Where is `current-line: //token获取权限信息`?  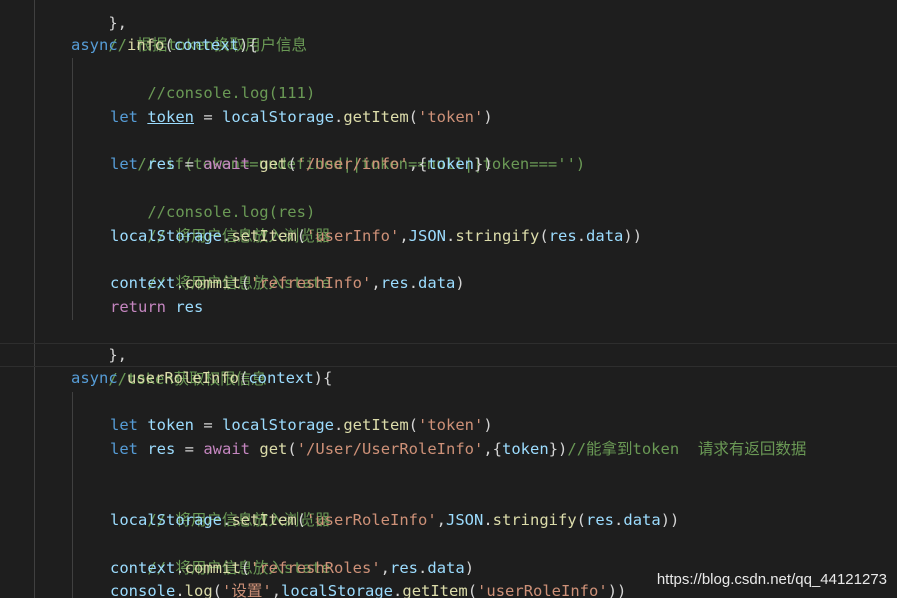 current-line: //token获取权限信息 is located at coordinates (448, 365).